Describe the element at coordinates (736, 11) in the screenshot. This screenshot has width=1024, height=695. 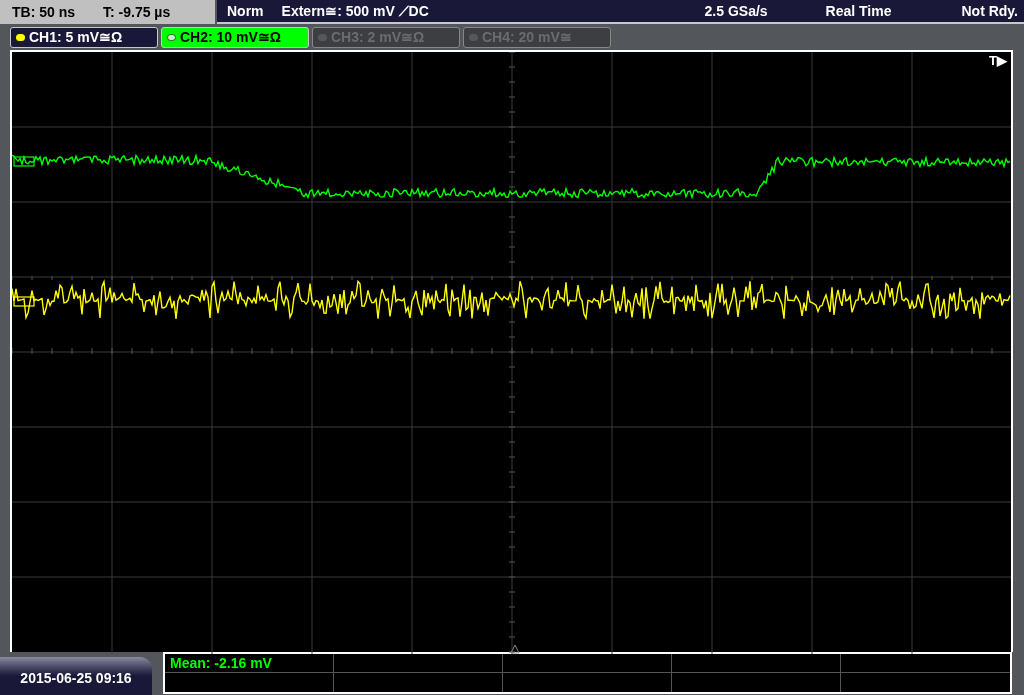
I see `sample-rate-label: 2.5 GSa/s` at that location.